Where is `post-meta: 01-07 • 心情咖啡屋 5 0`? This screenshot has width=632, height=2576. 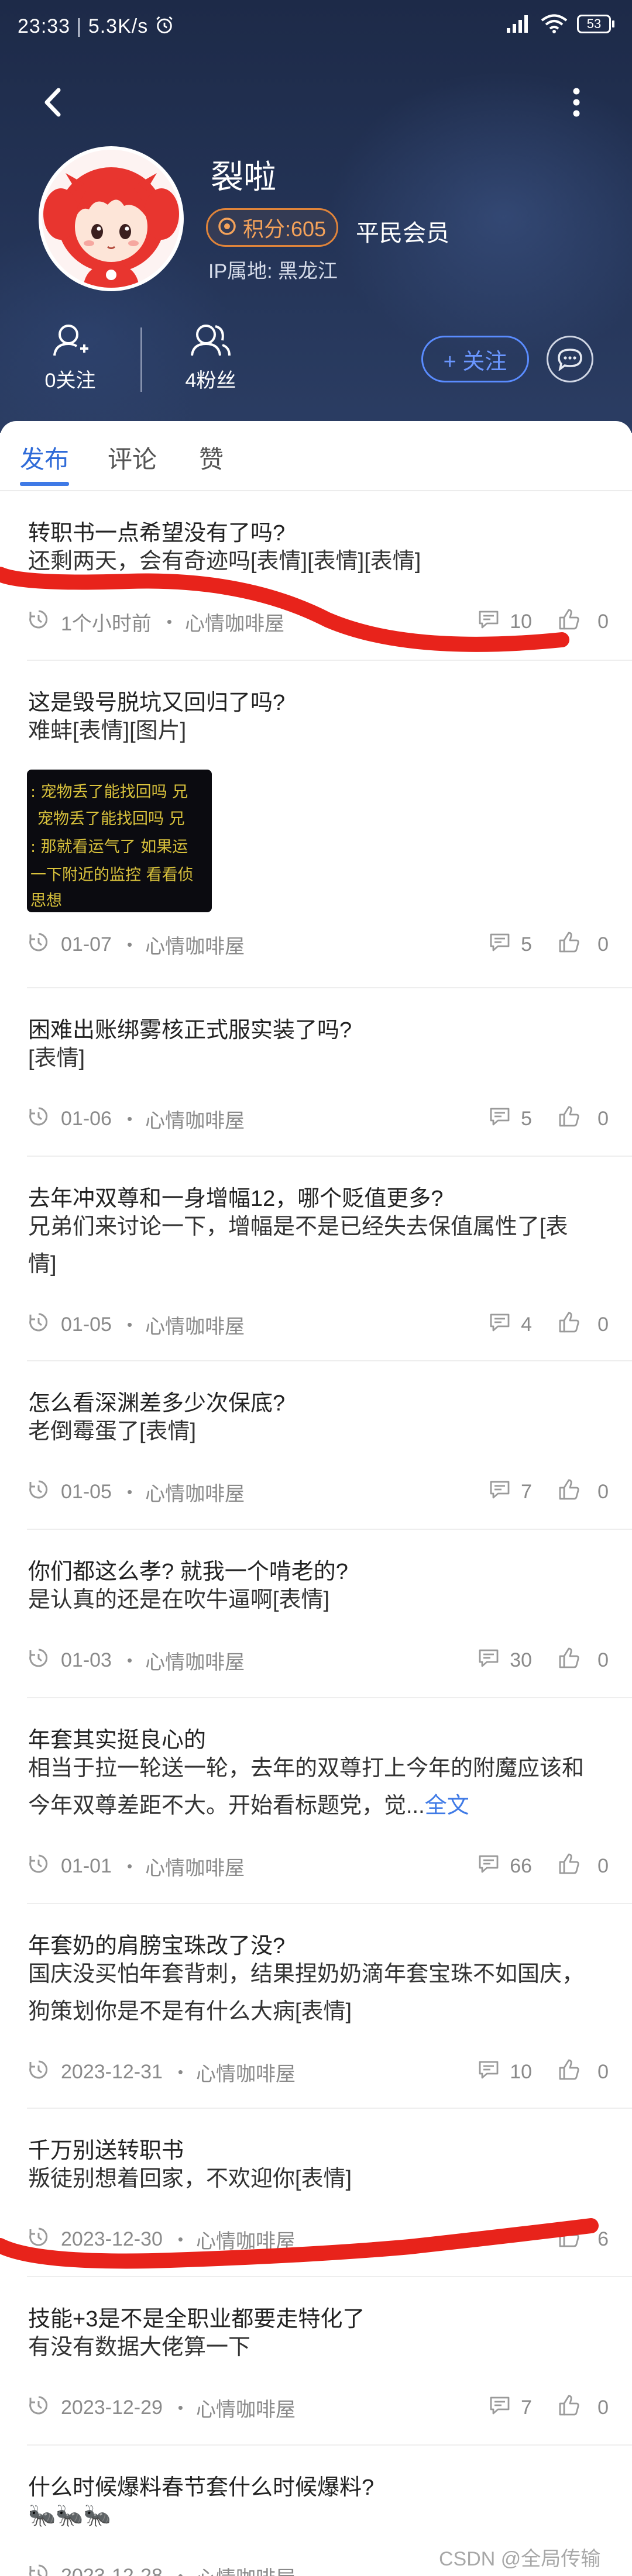
post-meta: 01-07 • 心情咖啡屋 5 0 is located at coordinates (318, 944).